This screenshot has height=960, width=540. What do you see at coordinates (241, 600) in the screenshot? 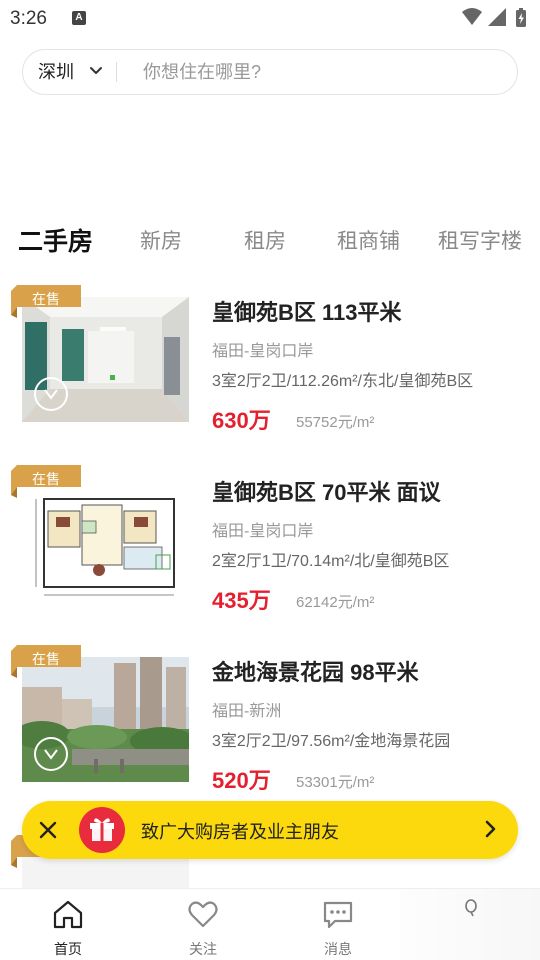
I see `listing-price: 435万` at bounding box center [241, 600].